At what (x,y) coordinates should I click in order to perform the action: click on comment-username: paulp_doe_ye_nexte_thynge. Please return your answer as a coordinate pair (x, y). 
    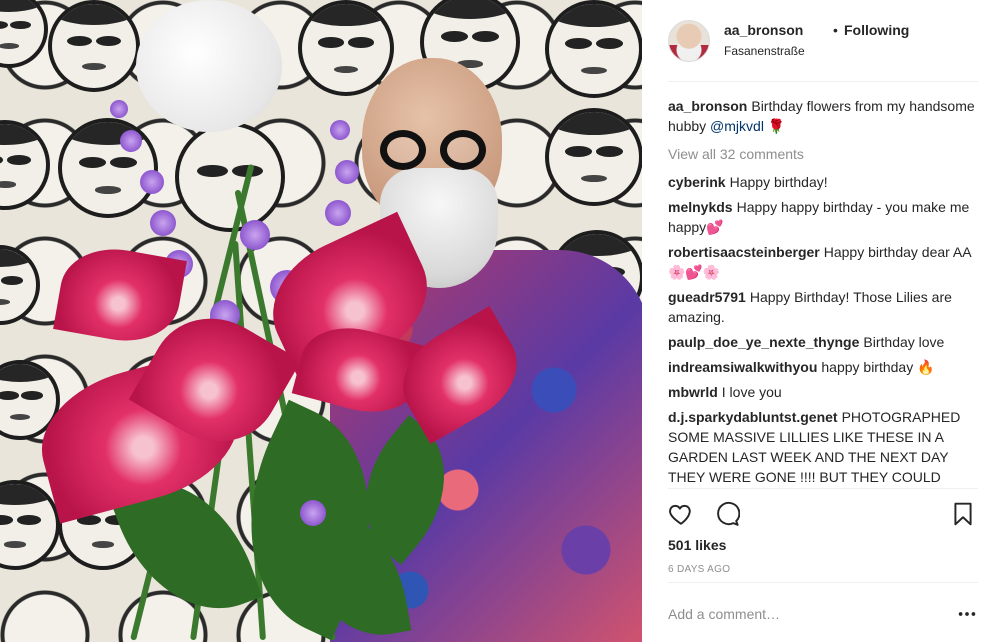
    Looking at the image, I should click on (763, 342).